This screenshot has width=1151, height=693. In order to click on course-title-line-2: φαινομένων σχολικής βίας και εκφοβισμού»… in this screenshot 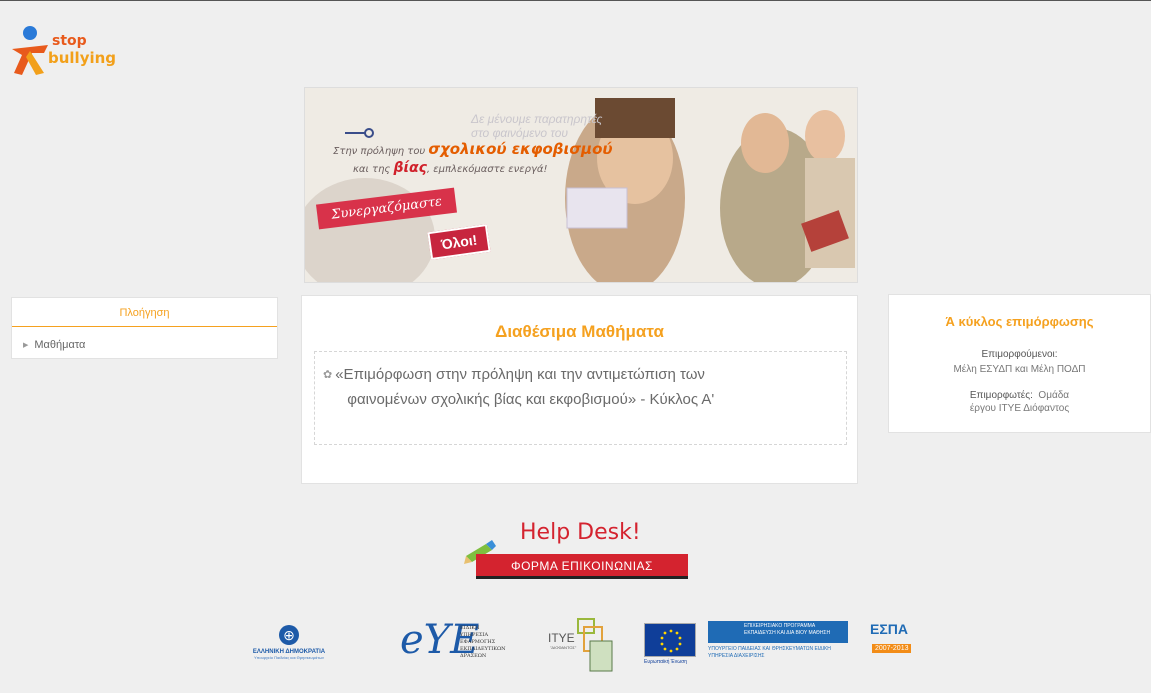, I will do `click(531, 399)`.